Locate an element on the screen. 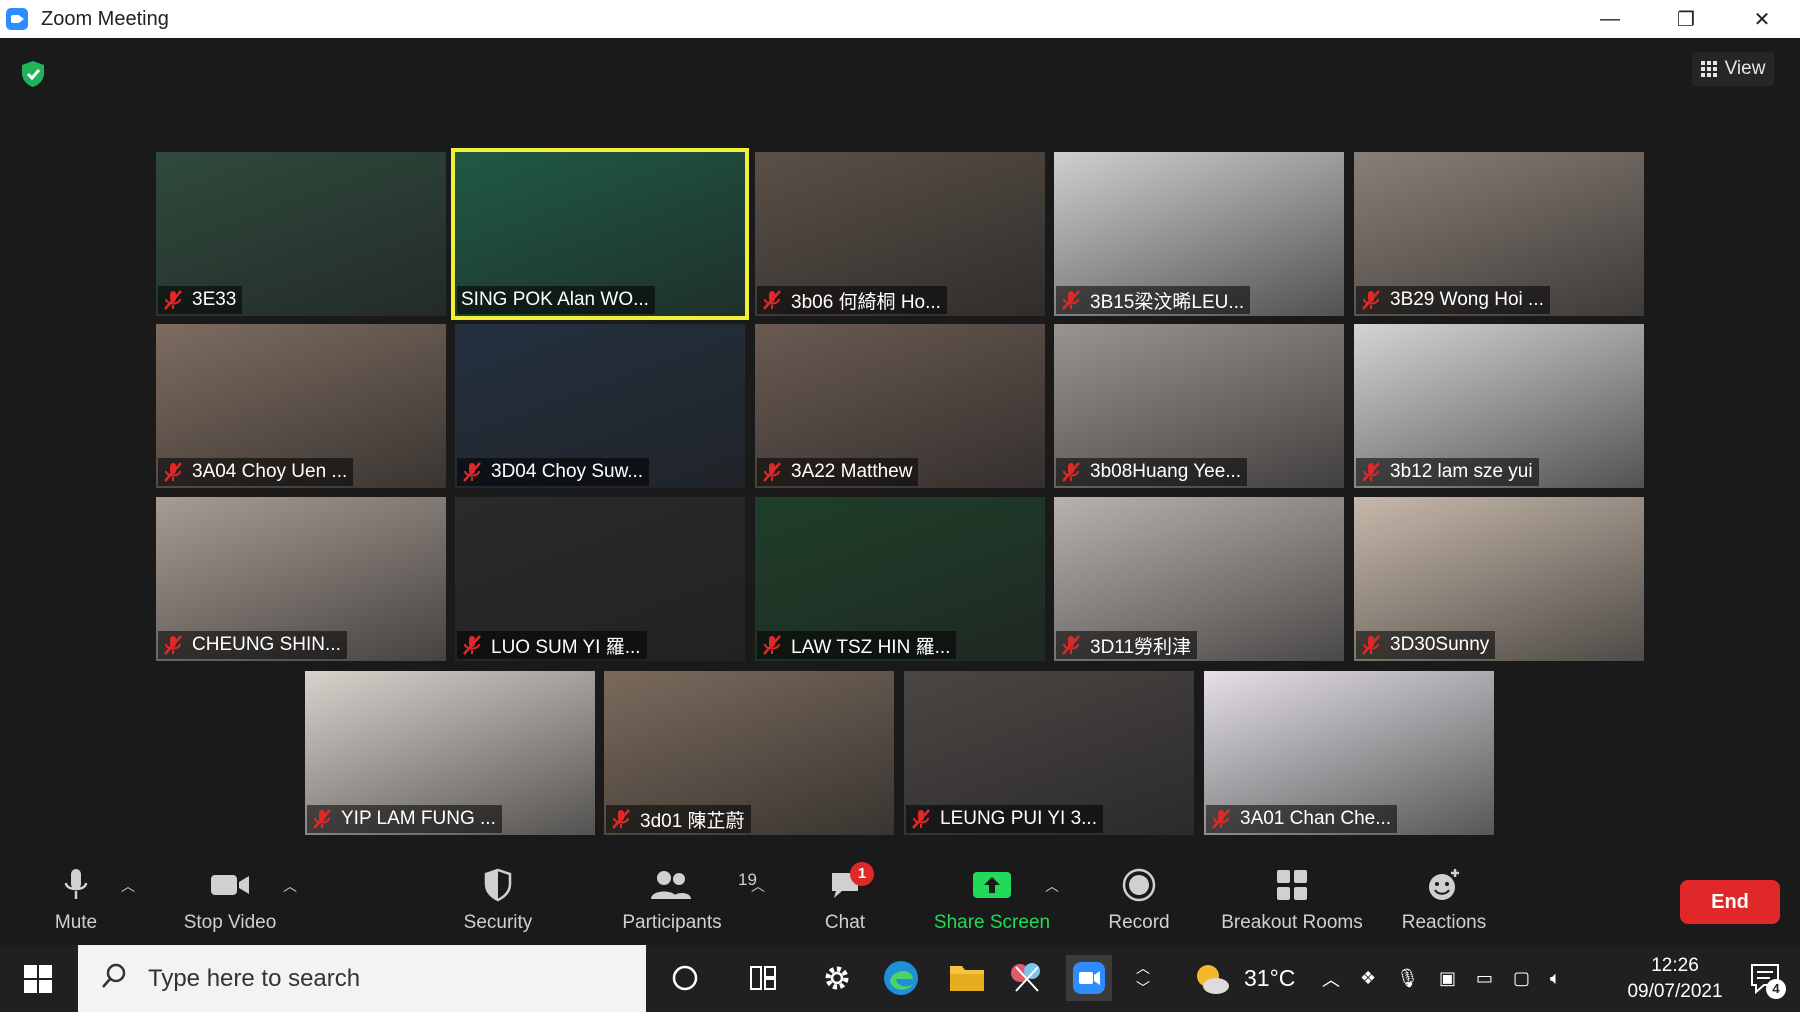 The height and width of the screenshot is (1012, 1800). task-view-icon is located at coordinates (763, 978).